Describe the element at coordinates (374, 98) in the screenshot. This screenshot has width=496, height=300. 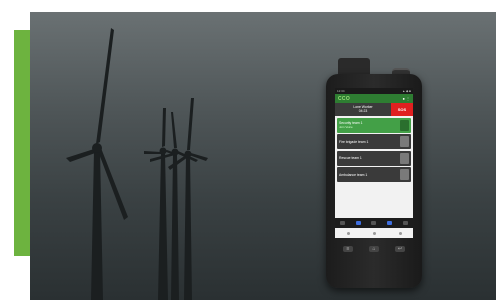
I see `app-bar: CCO ● ⋮` at that location.